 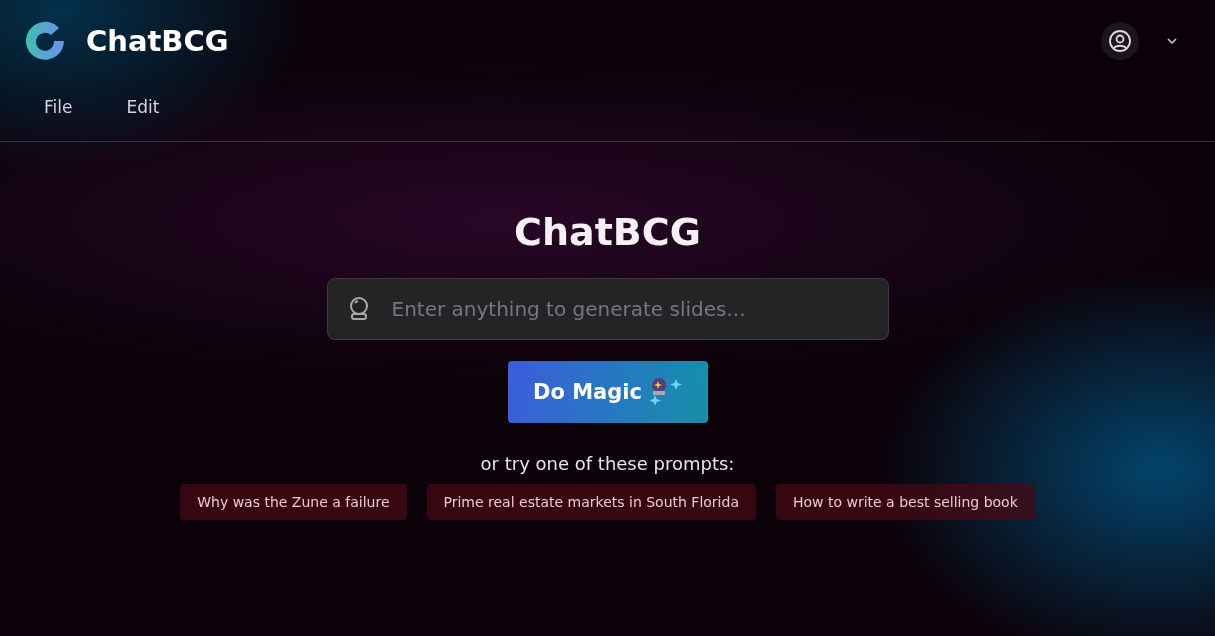 I want to click on menu-item: Edit, so click(x=140, y=107).